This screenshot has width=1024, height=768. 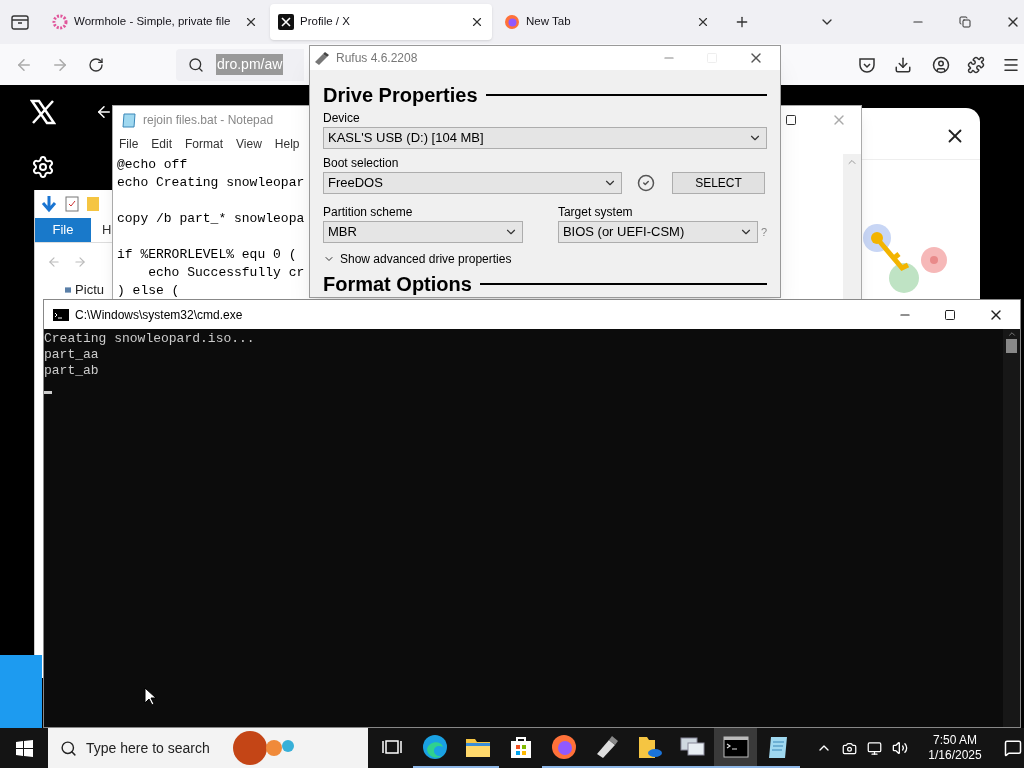 I want to click on boot-dropdown: FreeDOS, so click(x=472, y=183).